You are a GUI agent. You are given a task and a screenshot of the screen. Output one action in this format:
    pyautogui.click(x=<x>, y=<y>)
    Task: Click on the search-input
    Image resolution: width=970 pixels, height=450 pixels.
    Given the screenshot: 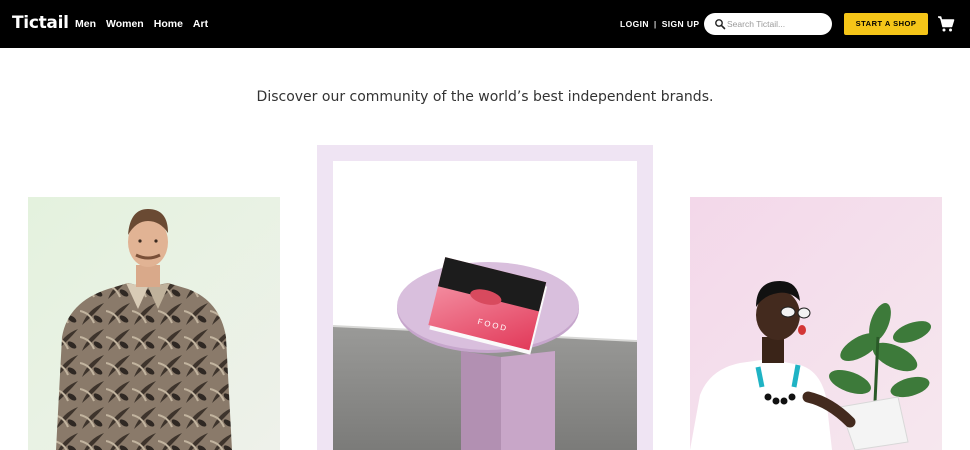 What is the action you would take?
    pyautogui.click(x=777, y=24)
    